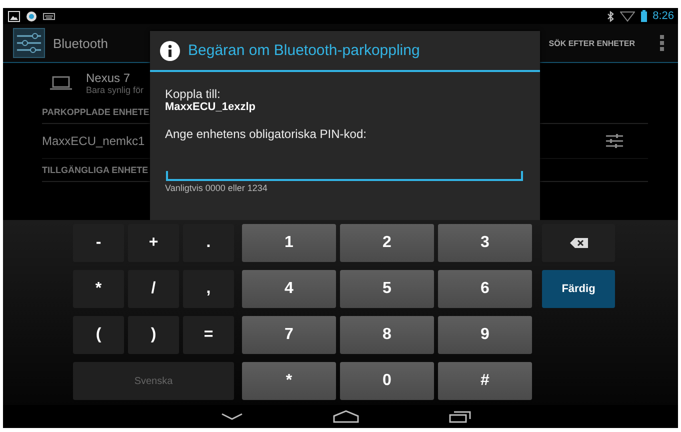 Image resolution: width=681 pixels, height=432 pixels. What do you see at coordinates (610, 16) in the screenshot?
I see `bluetooth-icon` at bounding box center [610, 16].